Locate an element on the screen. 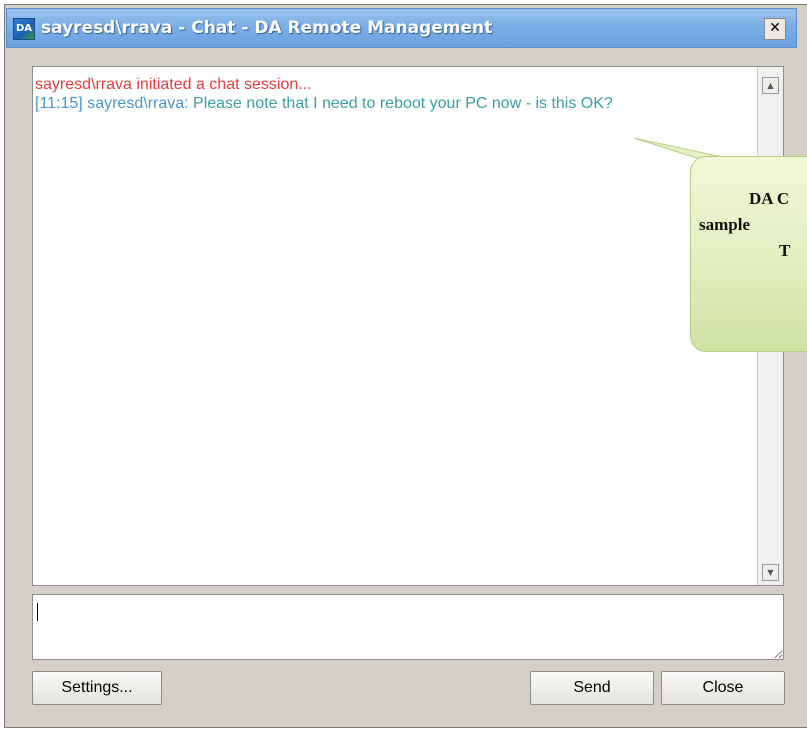 Image resolution: width=807 pixels, height=734 pixels. callout-line-1: DA C is located at coordinates (769, 198).